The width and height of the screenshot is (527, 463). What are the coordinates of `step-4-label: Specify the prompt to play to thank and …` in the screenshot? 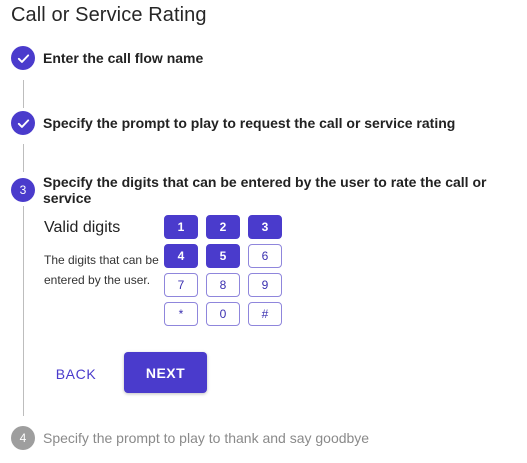 It's located at (206, 438).